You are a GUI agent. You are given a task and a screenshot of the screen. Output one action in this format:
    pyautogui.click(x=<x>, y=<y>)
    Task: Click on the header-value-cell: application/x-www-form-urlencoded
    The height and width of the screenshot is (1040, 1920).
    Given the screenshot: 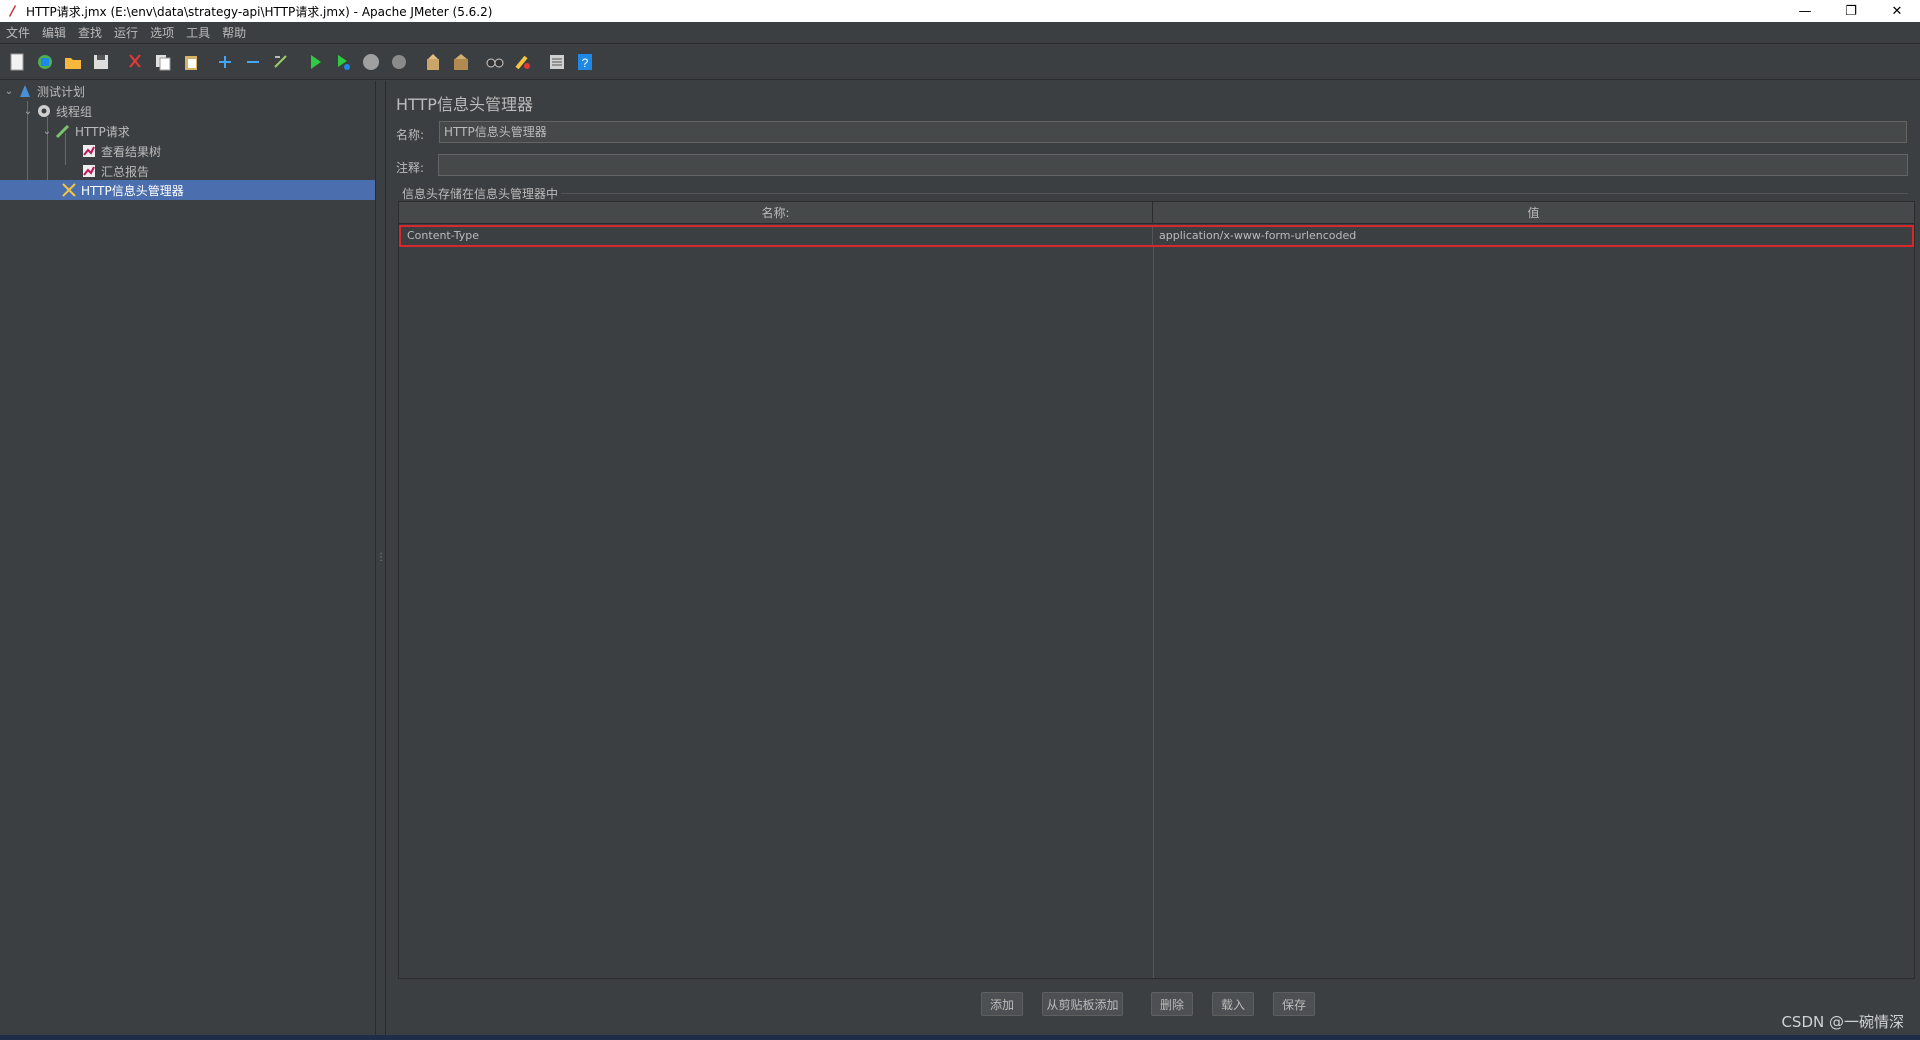 What is the action you would take?
    pyautogui.click(x=1531, y=236)
    